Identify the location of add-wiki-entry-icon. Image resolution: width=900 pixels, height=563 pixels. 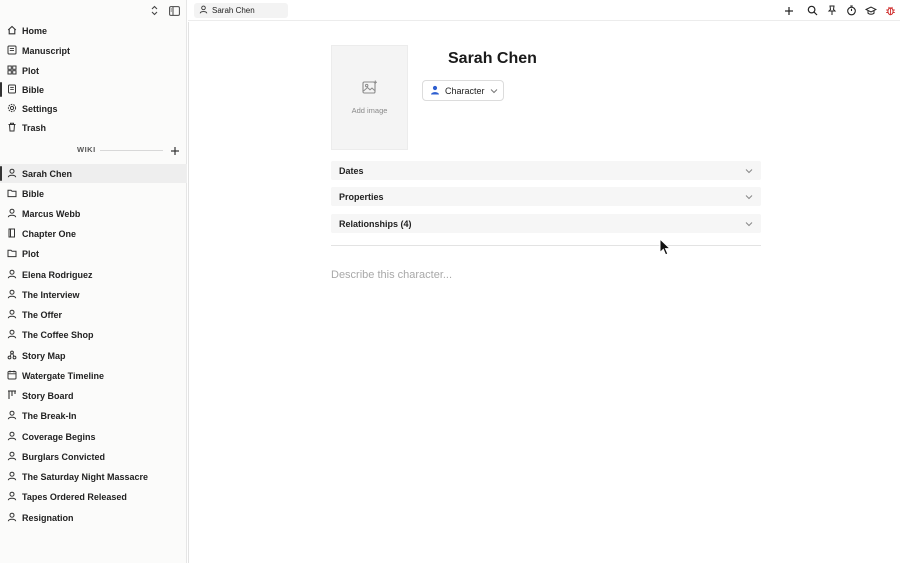
(175, 150).